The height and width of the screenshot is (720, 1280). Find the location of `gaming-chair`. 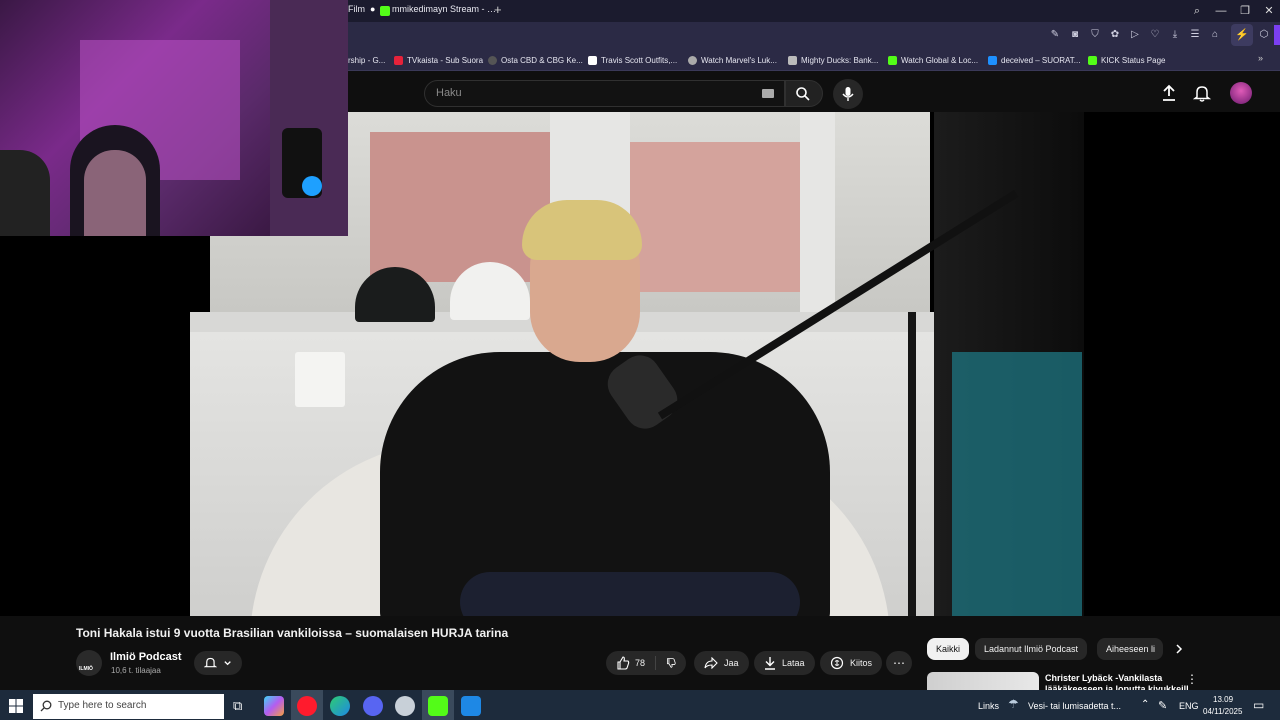

gaming-chair is located at coordinates (25, 193).